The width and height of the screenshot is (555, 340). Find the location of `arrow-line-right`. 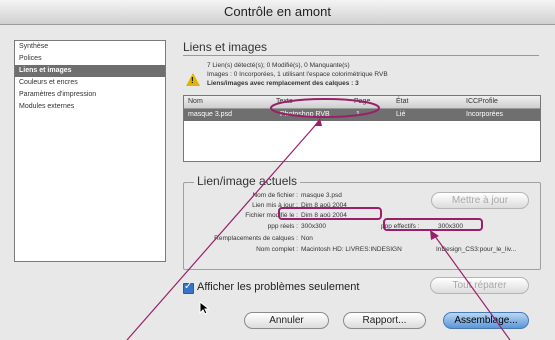

arrow-line-right is located at coordinates (471, 285).